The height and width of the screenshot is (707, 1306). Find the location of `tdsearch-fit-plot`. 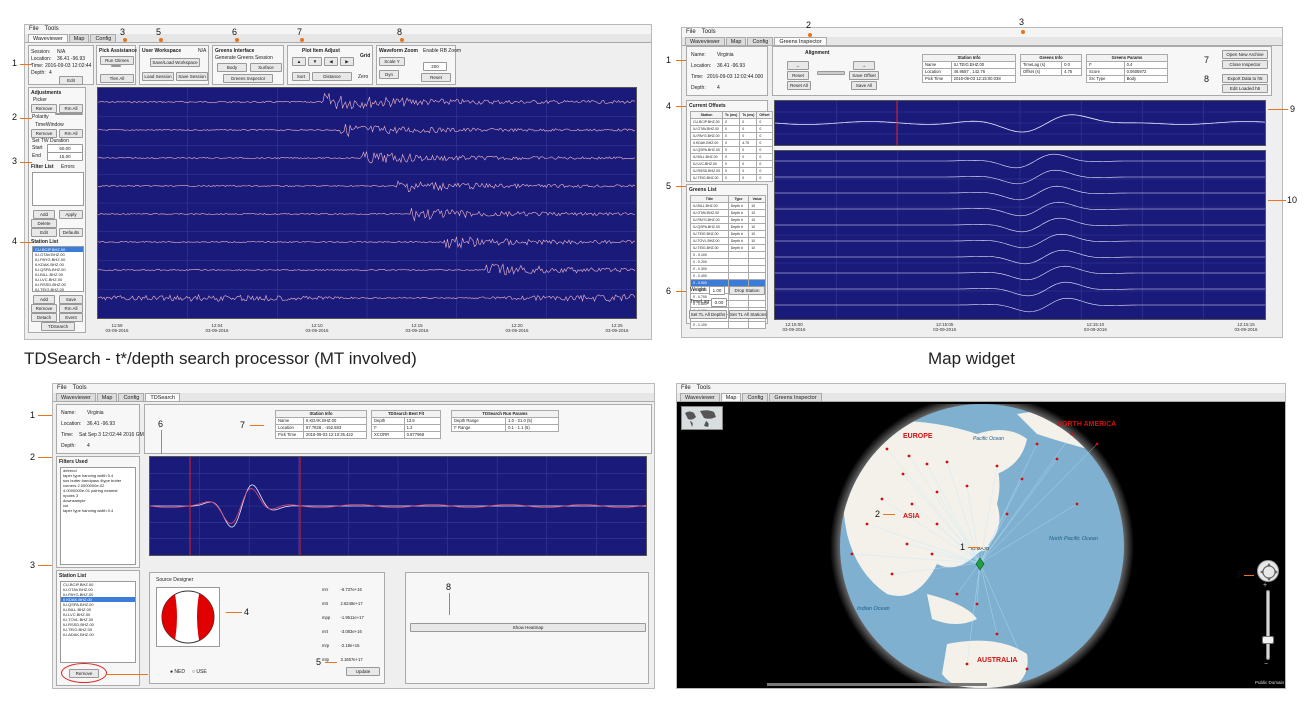

tdsearch-fit-plot is located at coordinates (398, 506).